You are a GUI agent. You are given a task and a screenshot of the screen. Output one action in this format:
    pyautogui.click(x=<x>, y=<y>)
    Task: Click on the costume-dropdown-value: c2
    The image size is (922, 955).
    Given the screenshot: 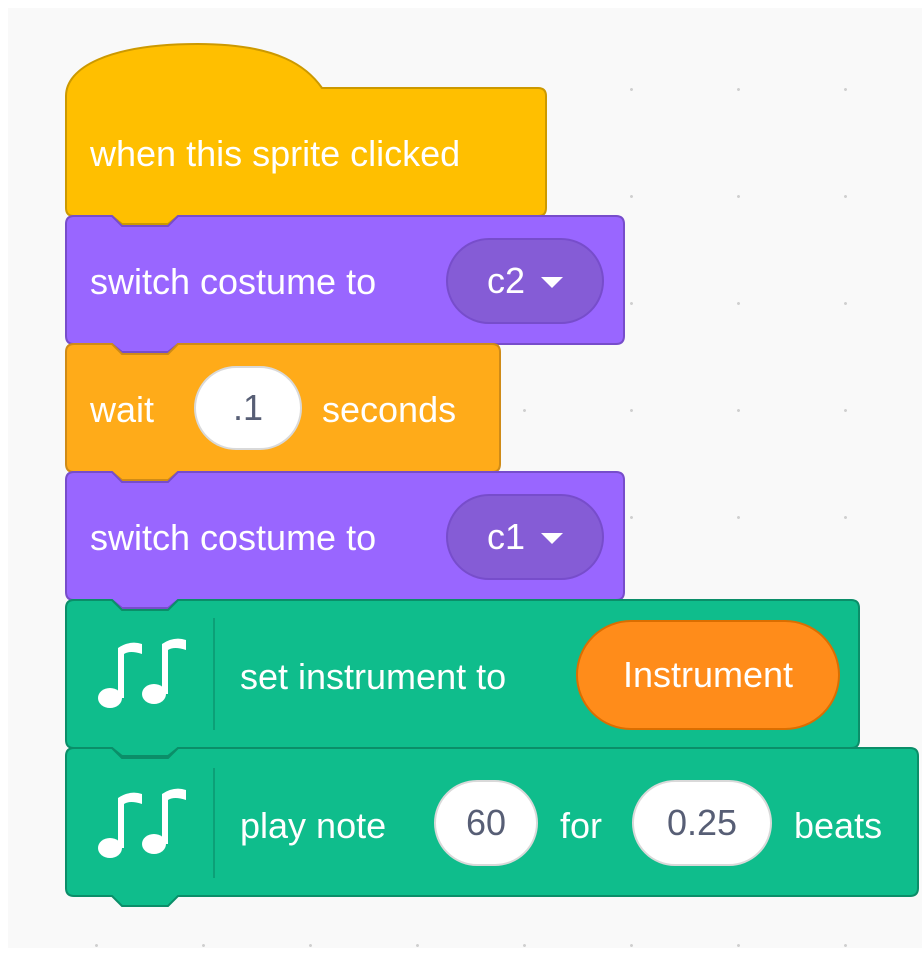 What is the action you would take?
    pyautogui.click(x=506, y=280)
    